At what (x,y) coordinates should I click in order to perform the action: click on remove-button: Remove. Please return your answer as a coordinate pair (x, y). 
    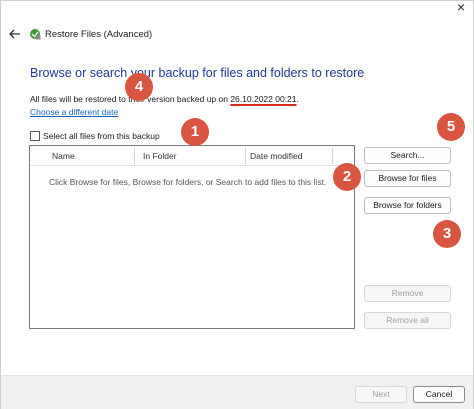
    Looking at the image, I should click on (407, 293).